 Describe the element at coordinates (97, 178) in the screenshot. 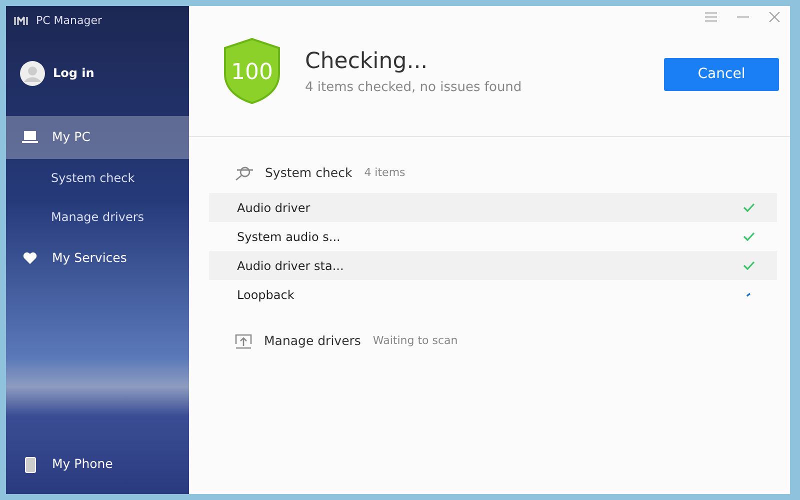

I see `nav-subitem: System check` at that location.